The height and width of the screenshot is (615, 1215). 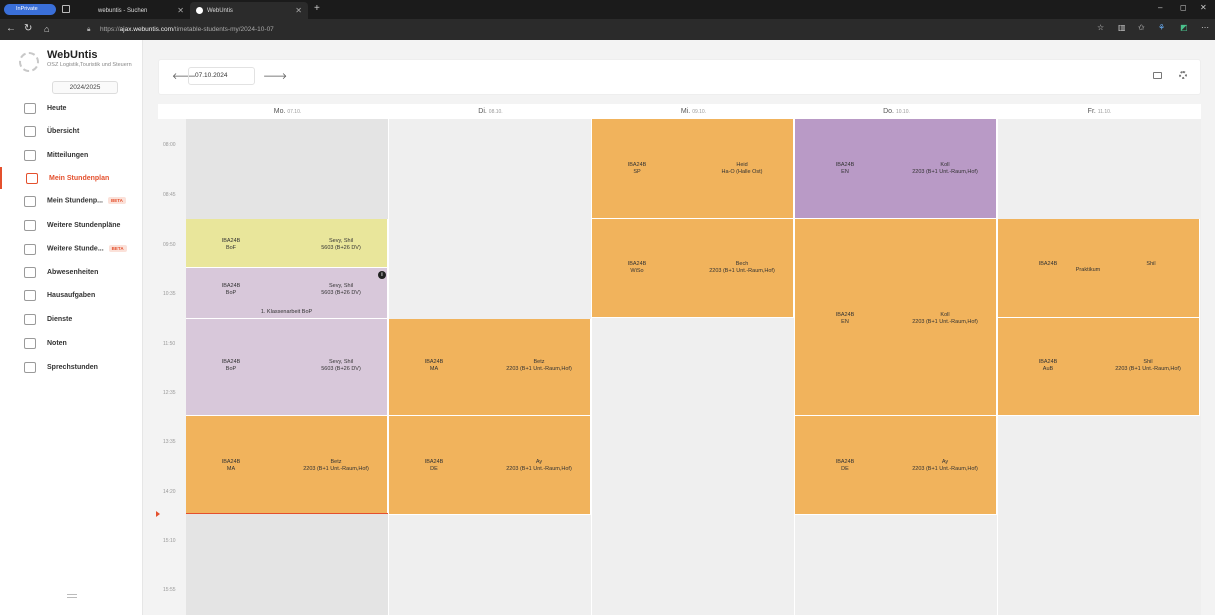 I want to click on more-icon: ⋯, so click(x=1205, y=27).